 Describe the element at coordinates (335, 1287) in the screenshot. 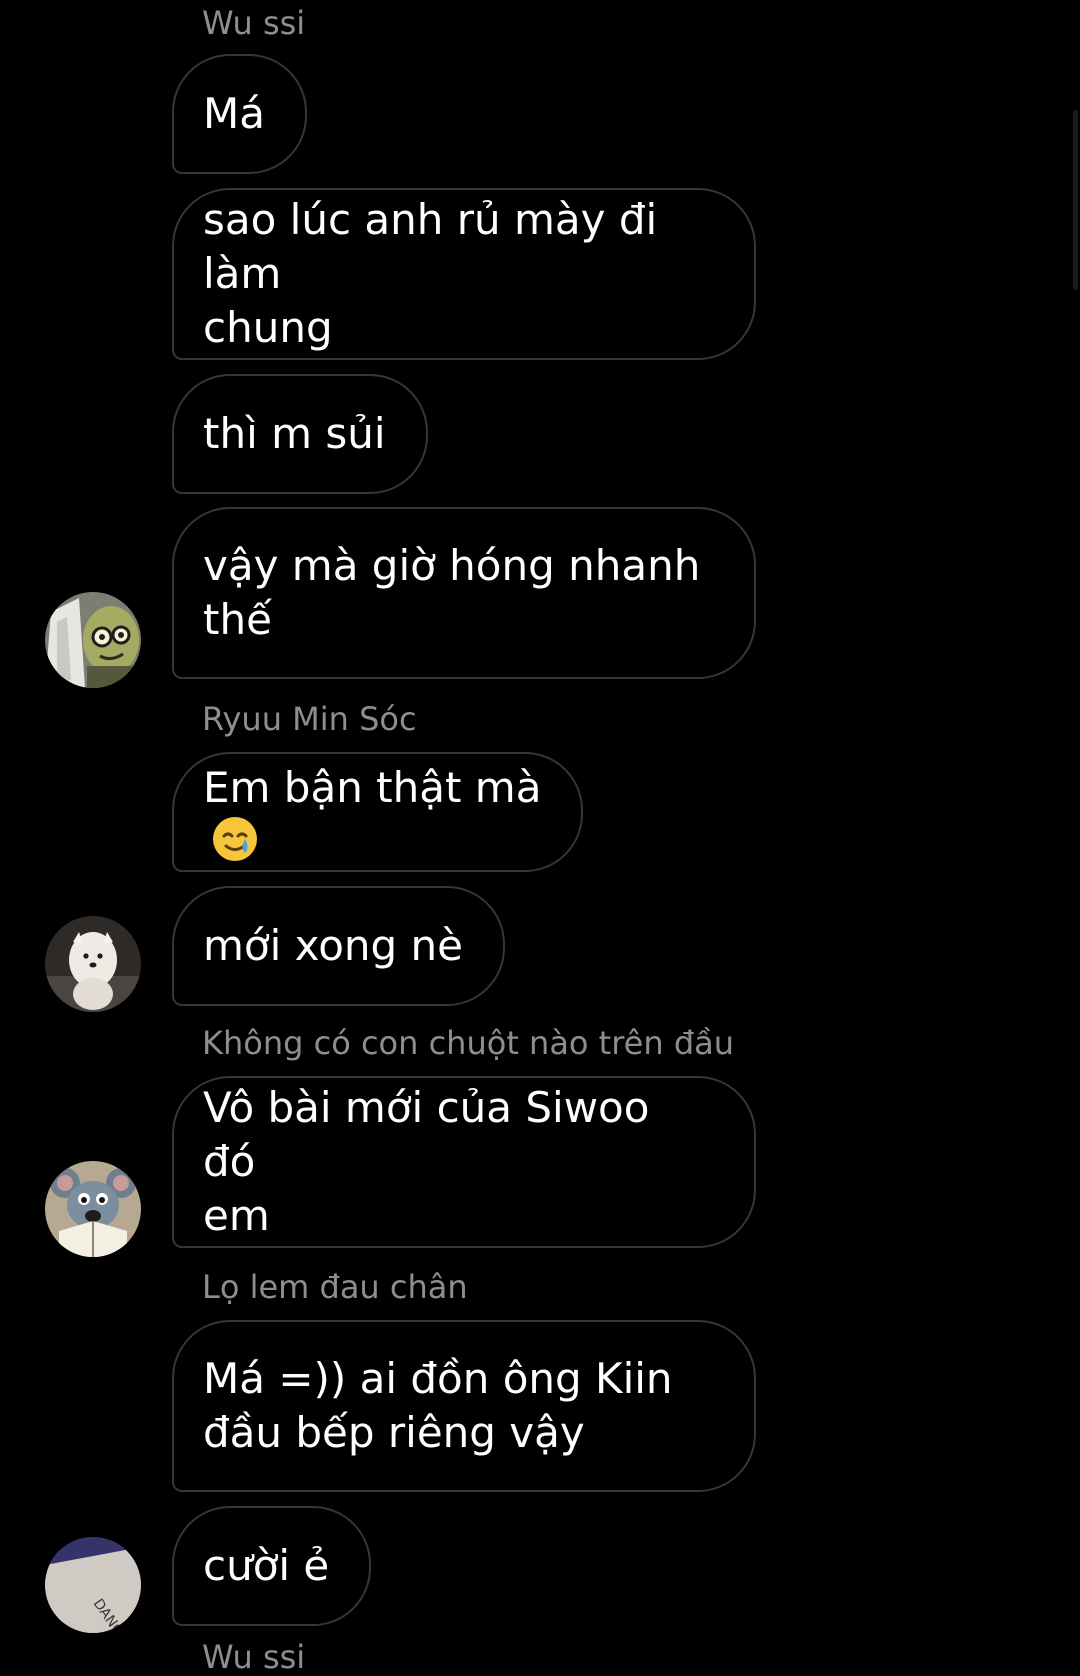

I see `sender-name: Lọ lem đau chân` at that location.